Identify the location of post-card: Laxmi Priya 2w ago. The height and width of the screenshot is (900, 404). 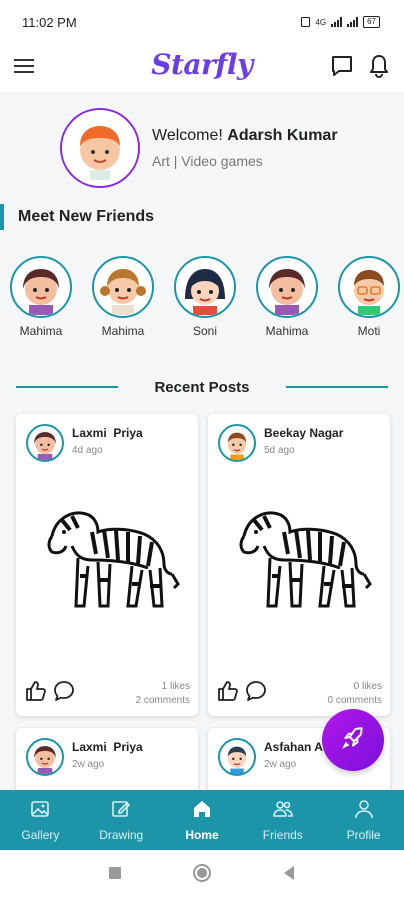
(107, 759).